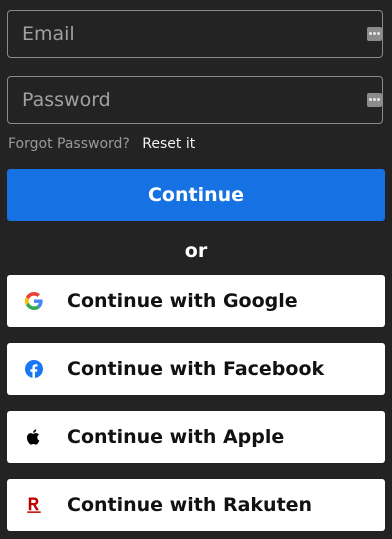  What do you see at coordinates (196, 251) in the screenshot?
I see `or-divider: or` at bounding box center [196, 251].